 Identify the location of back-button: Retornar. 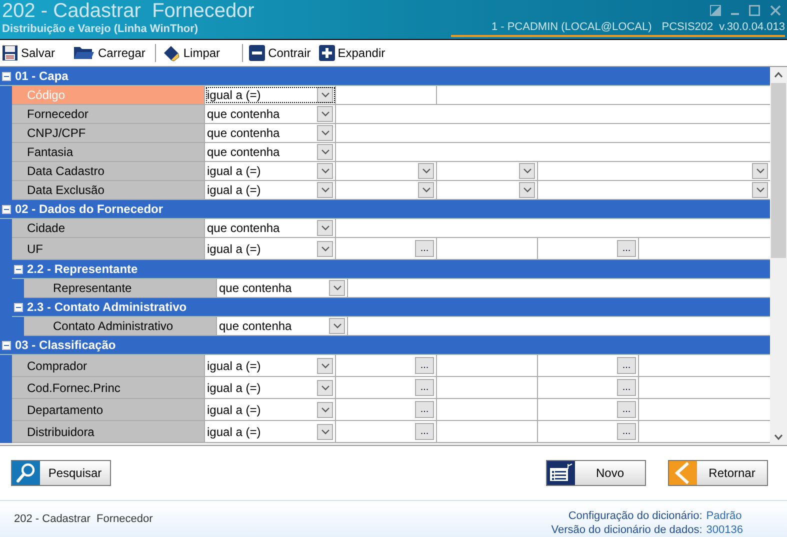
(718, 473).